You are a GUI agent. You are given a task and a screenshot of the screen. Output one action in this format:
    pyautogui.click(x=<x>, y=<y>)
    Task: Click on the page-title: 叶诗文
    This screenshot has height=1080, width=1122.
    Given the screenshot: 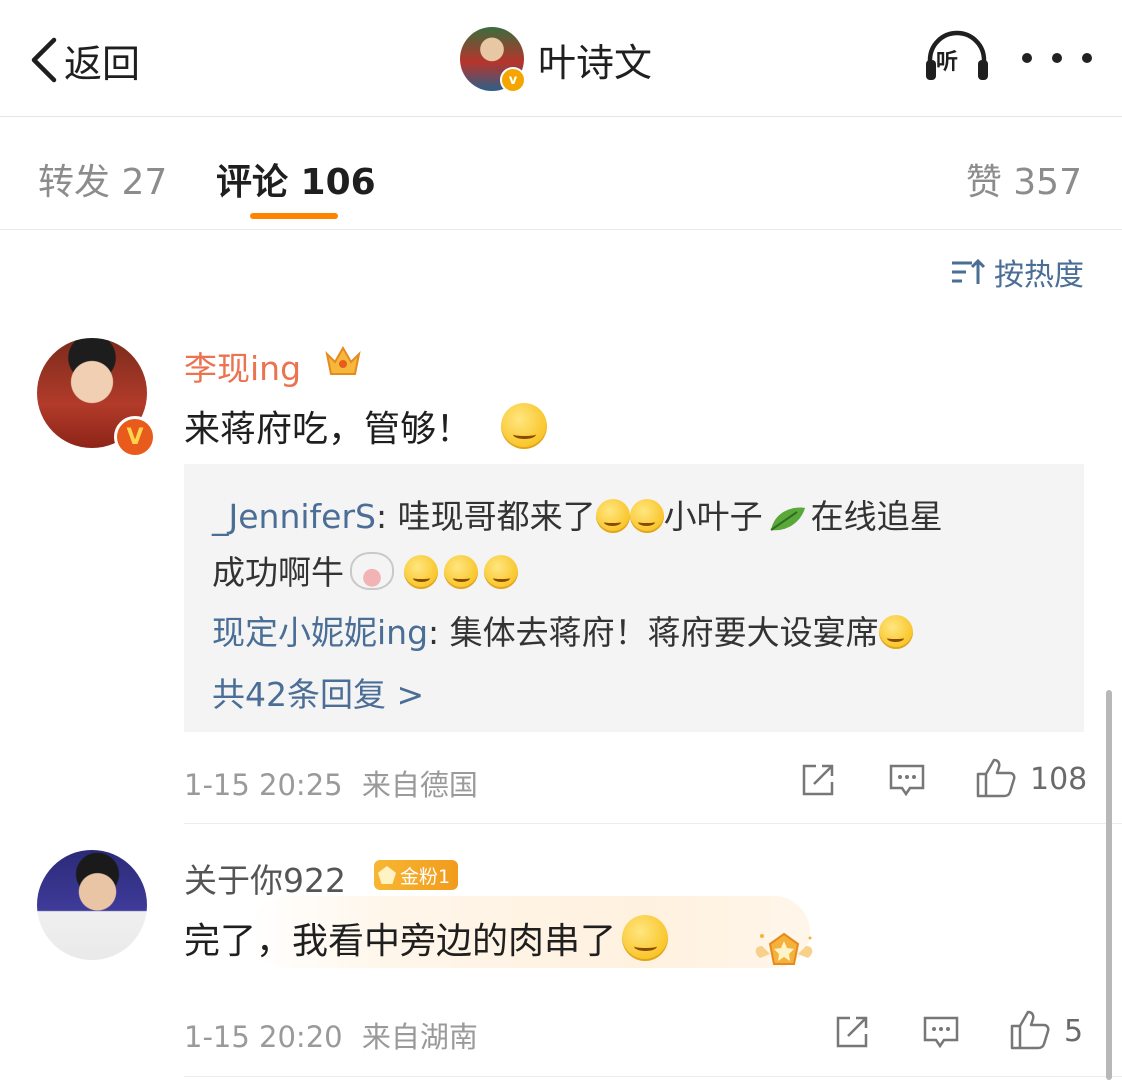 What is the action you would take?
    pyautogui.click(x=595, y=62)
    